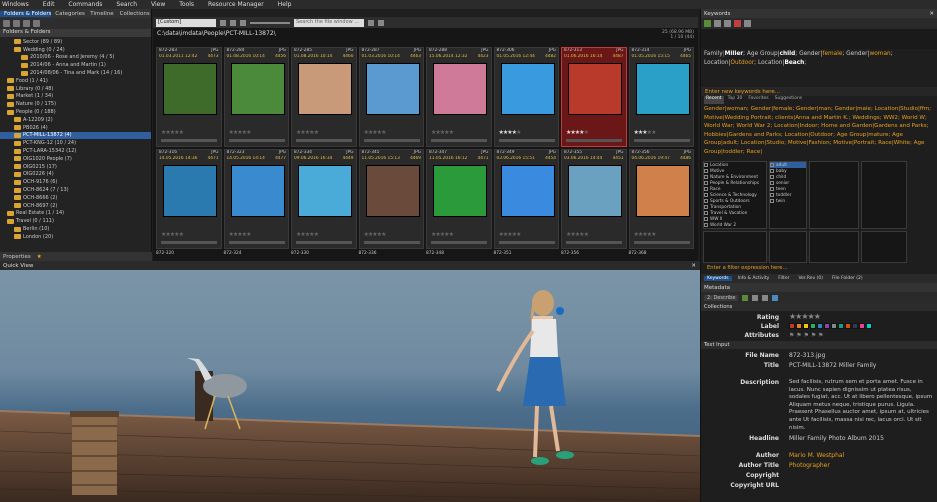 The height and width of the screenshot is (502, 937). What do you see at coordinates (75, 97) in the screenshot?
I see `folder-tree-item: Market (1 / 34)` at bounding box center [75, 97].